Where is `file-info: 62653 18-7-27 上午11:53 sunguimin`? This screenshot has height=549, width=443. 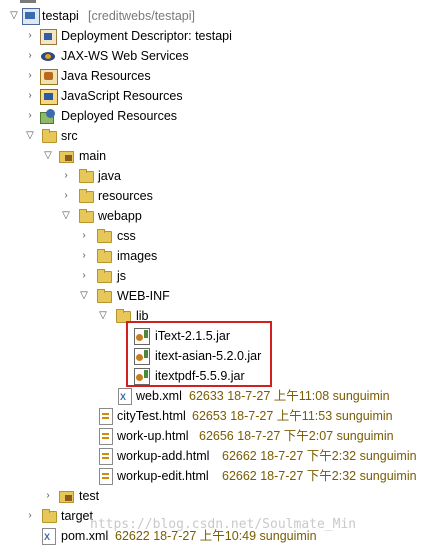
file-info: 62653 18-7-27 上午11:53 sunguimin is located at coordinates (292, 416).